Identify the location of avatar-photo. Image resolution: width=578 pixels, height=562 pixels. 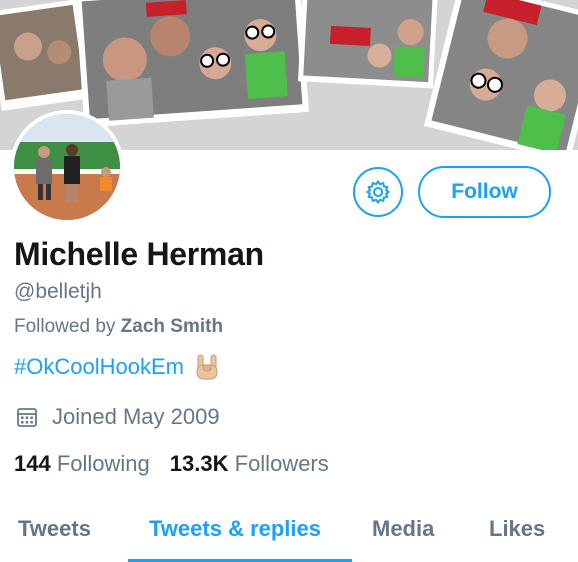
(67, 167).